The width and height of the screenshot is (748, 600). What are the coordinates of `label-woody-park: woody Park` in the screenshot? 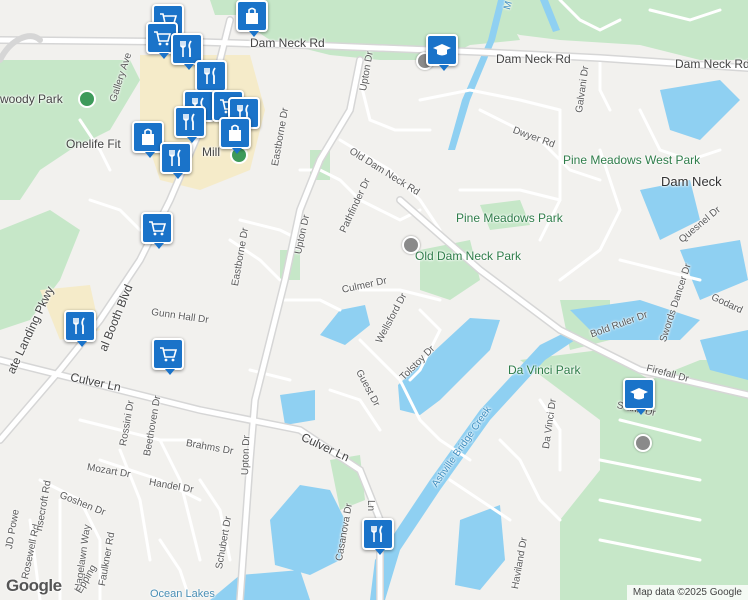 It's located at (31, 99).